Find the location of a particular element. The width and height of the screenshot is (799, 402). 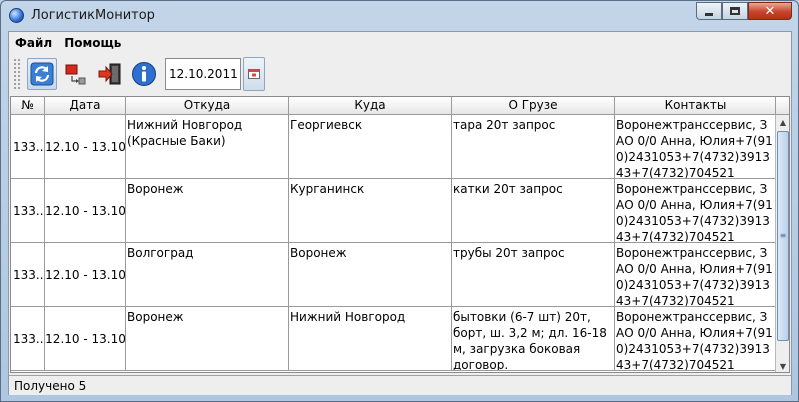

menu-file: Файл is located at coordinates (33, 43).